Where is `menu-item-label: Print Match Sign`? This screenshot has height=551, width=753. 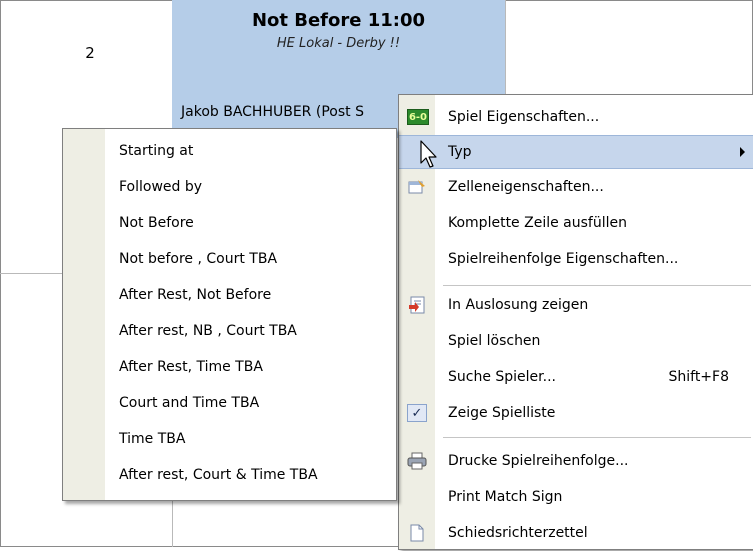 menu-item-label: Print Match Sign is located at coordinates (505, 497).